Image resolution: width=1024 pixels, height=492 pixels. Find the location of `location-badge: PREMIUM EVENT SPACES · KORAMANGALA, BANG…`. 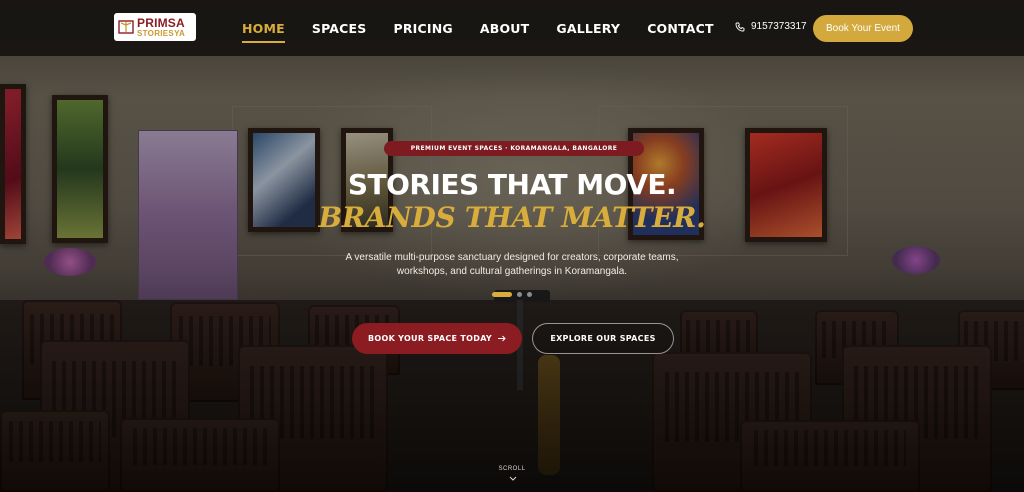

location-badge: PREMIUM EVENT SPACES · KORAMANGALA, BANG… is located at coordinates (514, 148).